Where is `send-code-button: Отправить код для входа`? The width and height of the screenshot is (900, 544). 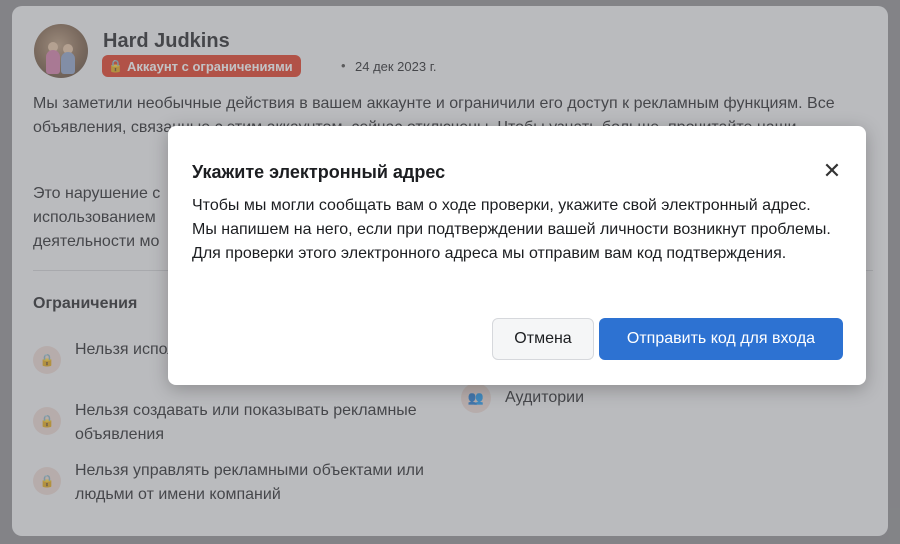
send-code-button: Отправить код для входа is located at coordinates (721, 339).